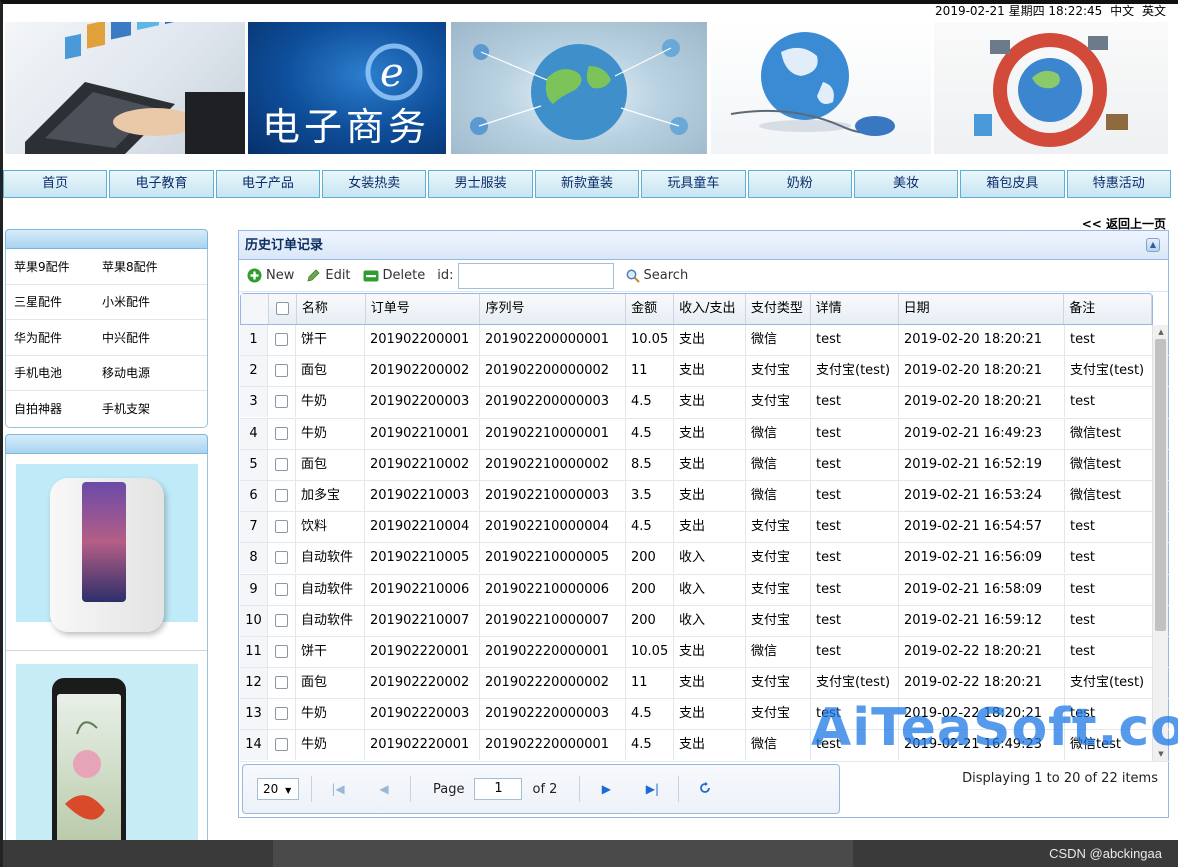 The image size is (1178, 867). I want to click on nav-item-toys-strollers: 玩具童车, so click(693, 184).